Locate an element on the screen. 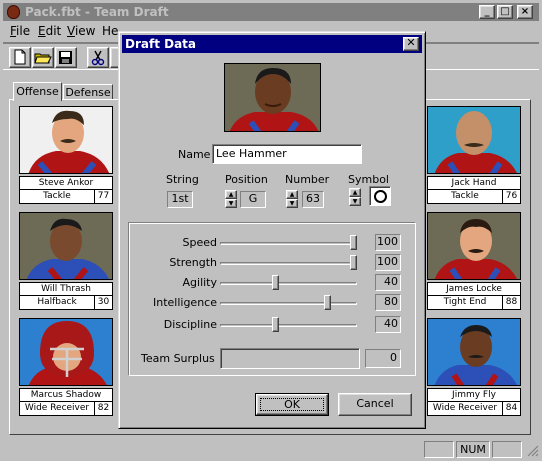 Image resolution: width=542 pixels, height=461 pixels. attribute-row: Discipline 40 is located at coordinates (273, 324).